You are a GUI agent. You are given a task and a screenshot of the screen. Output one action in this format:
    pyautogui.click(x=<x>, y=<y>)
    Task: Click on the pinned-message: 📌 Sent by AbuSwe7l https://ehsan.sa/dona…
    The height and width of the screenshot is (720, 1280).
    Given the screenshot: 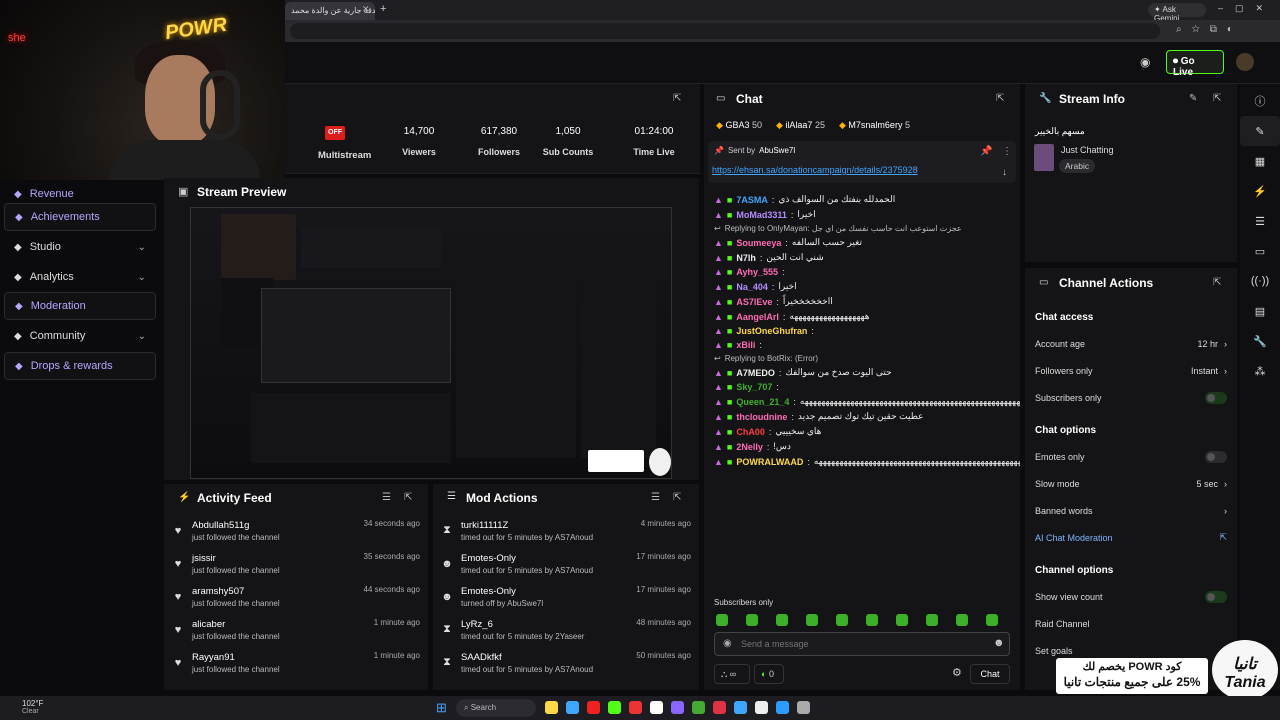 What is the action you would take?
    pyautogui.click(x=862, y=162)
    